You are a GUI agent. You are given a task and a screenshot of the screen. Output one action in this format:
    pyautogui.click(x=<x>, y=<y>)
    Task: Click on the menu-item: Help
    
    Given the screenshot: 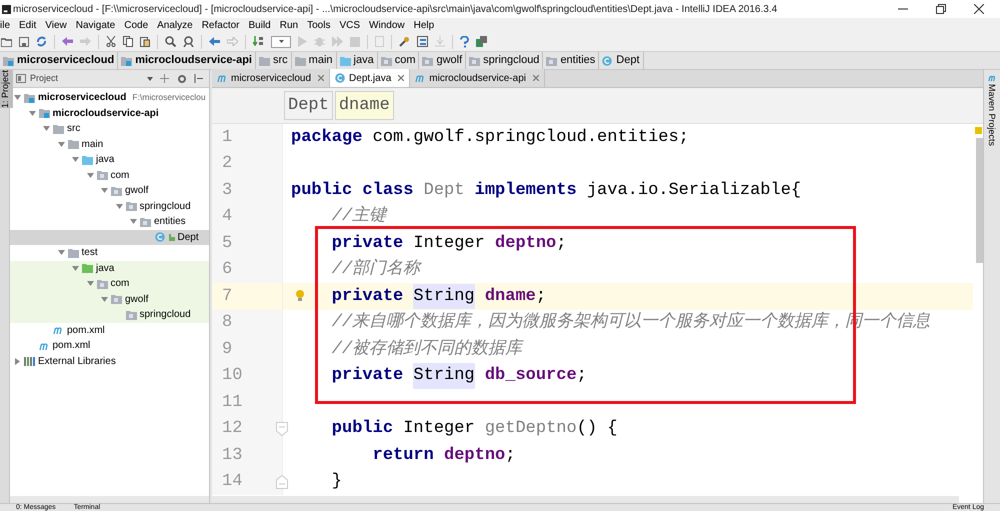 What is the action you would take?
    pyautogui.click(x=424, y=25)
    